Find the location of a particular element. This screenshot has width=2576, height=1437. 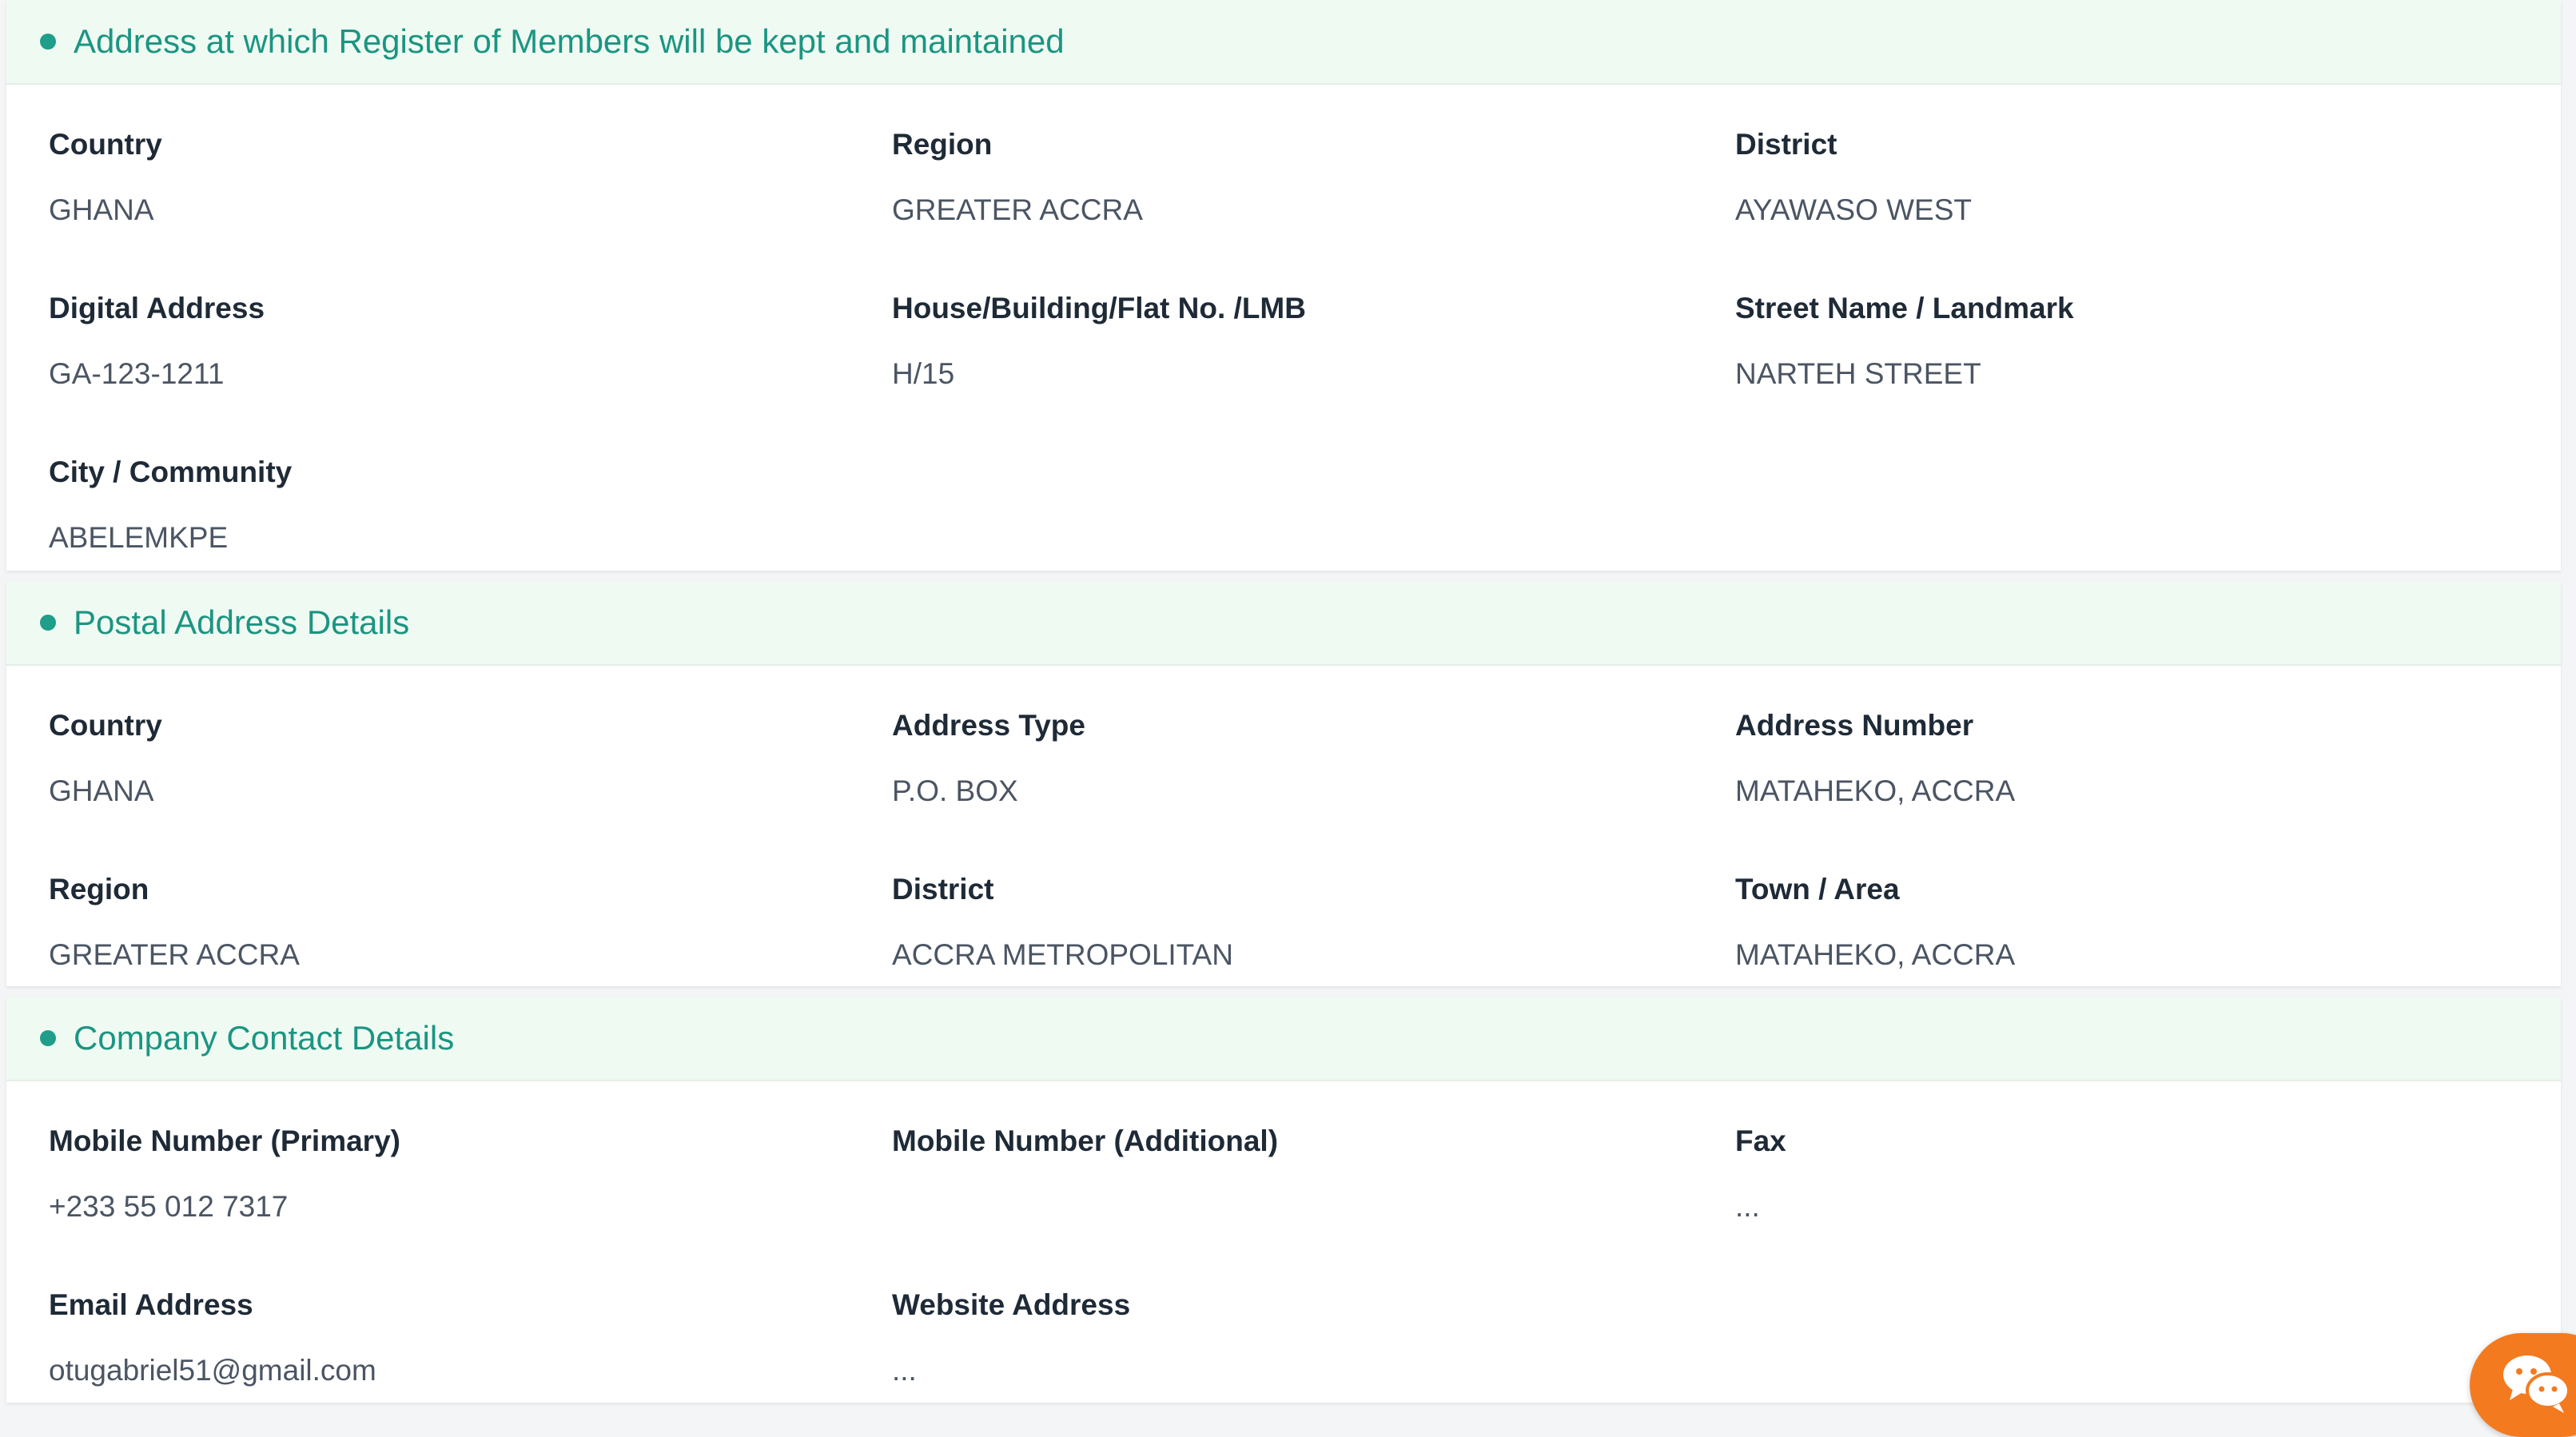

field-value: ACCRA METROPOLITAN is located at coordinates (1062, 955).